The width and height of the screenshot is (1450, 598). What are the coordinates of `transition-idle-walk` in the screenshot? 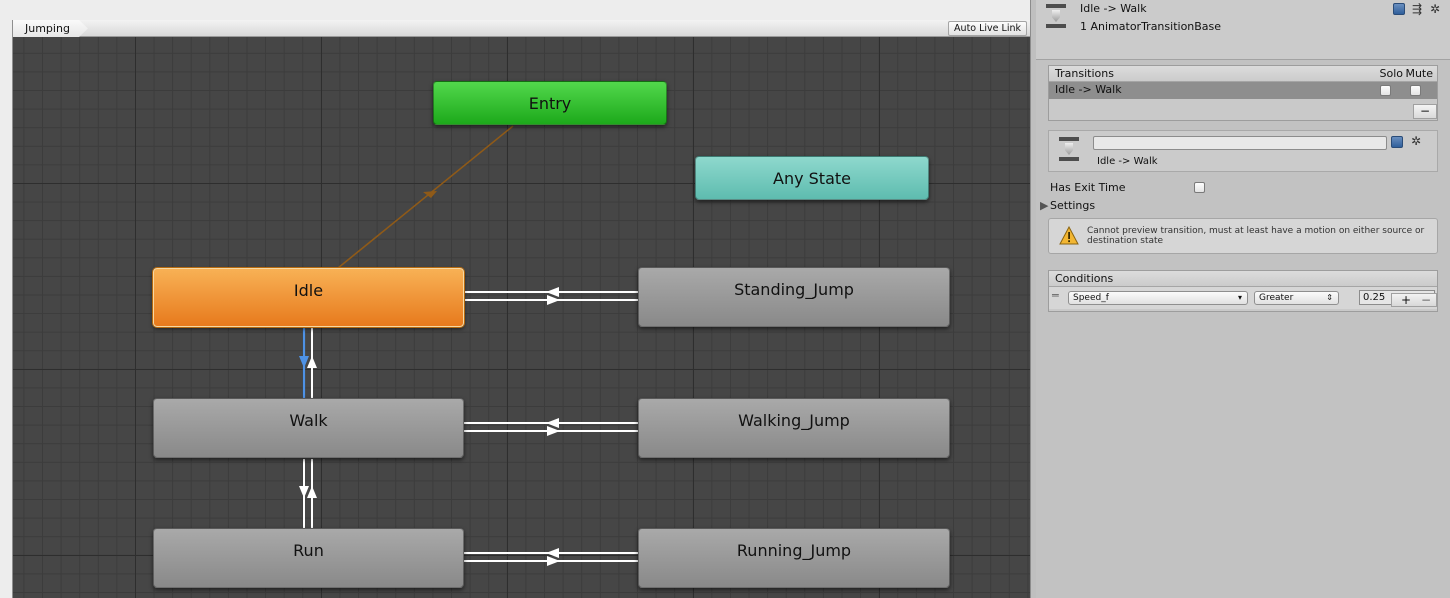 It's located at (308, 363).